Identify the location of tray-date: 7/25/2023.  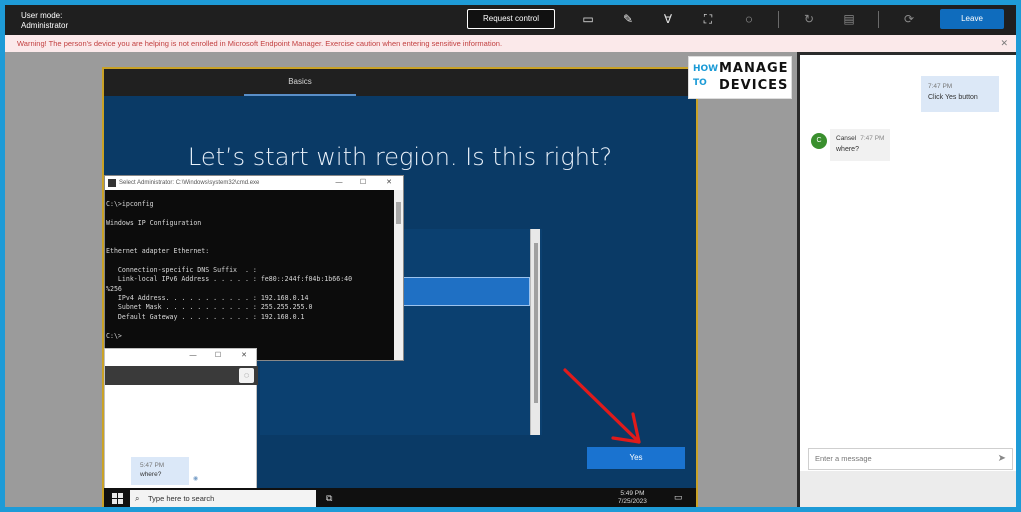
(632, 501).